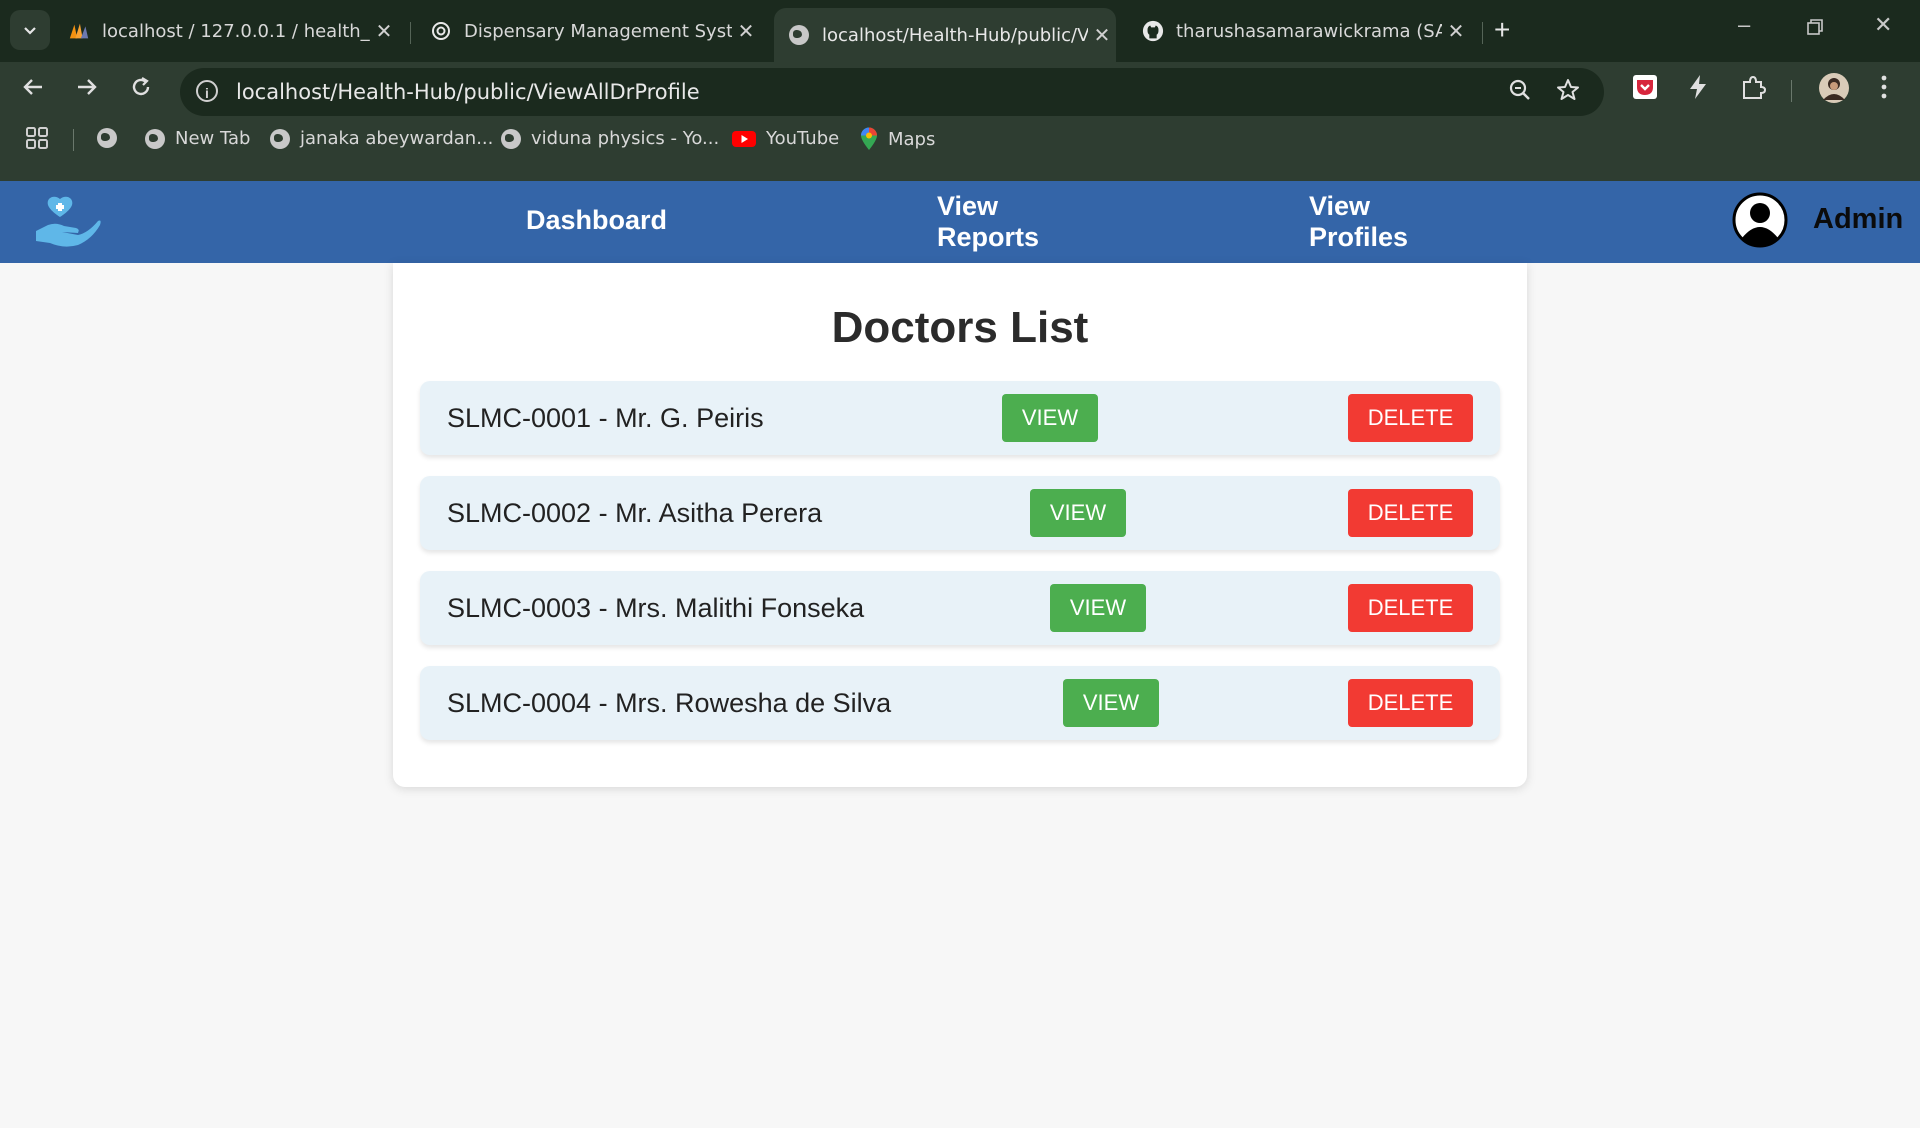 This screenshot has height=1128, width=1920. I want to click on browser-tab: localhost / 127.0.0.1 / health_hu ✕, so click(233, 31).